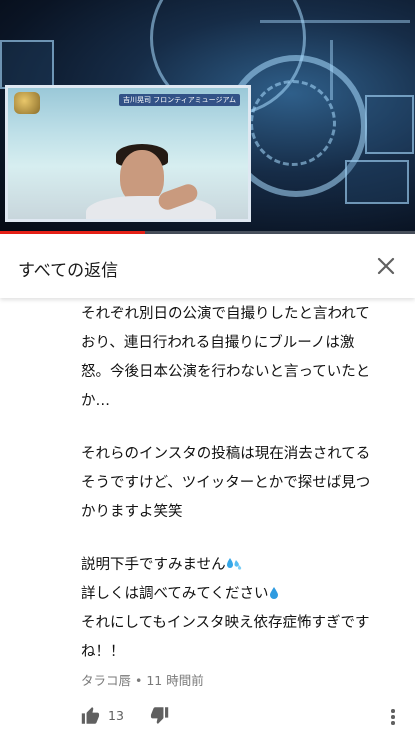  I want to click on video-inset-frame: 吉川晃司 フロンティアミュージアム, so click(128, 153).